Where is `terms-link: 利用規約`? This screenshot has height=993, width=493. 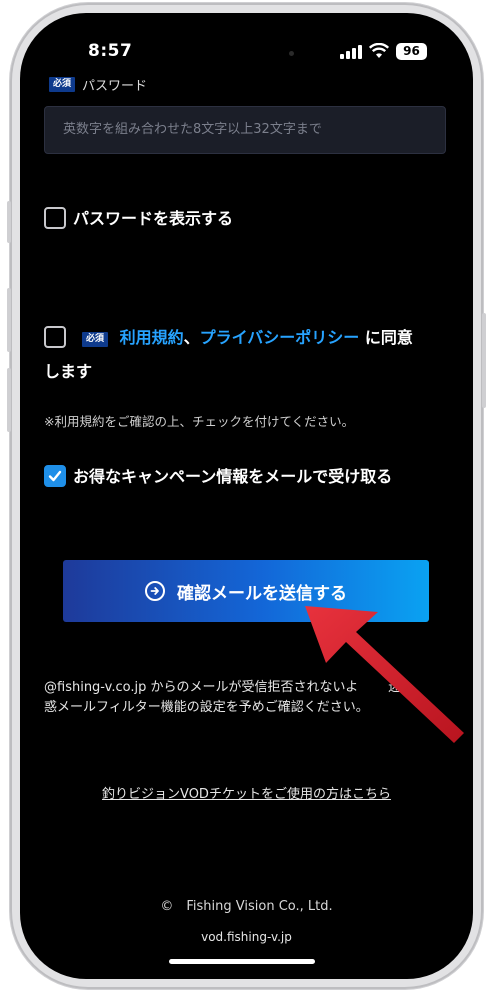 terms-link: 利用規約 is located at coordinates (152, 337).